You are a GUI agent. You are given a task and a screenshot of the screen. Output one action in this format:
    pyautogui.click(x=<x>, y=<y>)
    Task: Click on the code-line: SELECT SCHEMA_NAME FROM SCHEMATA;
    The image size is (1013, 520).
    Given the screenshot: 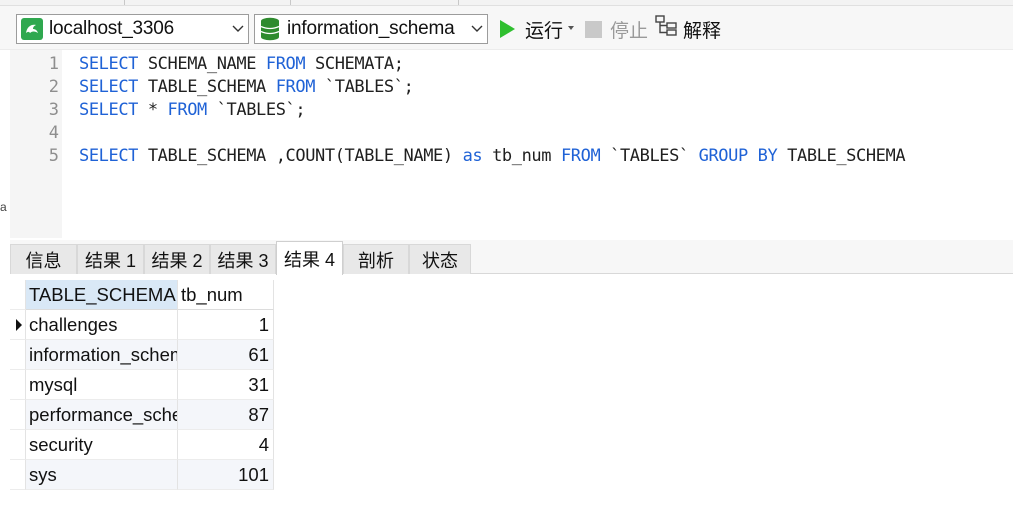 What is the action you would take?
    pyautogui.click(x=241, y=64)
    